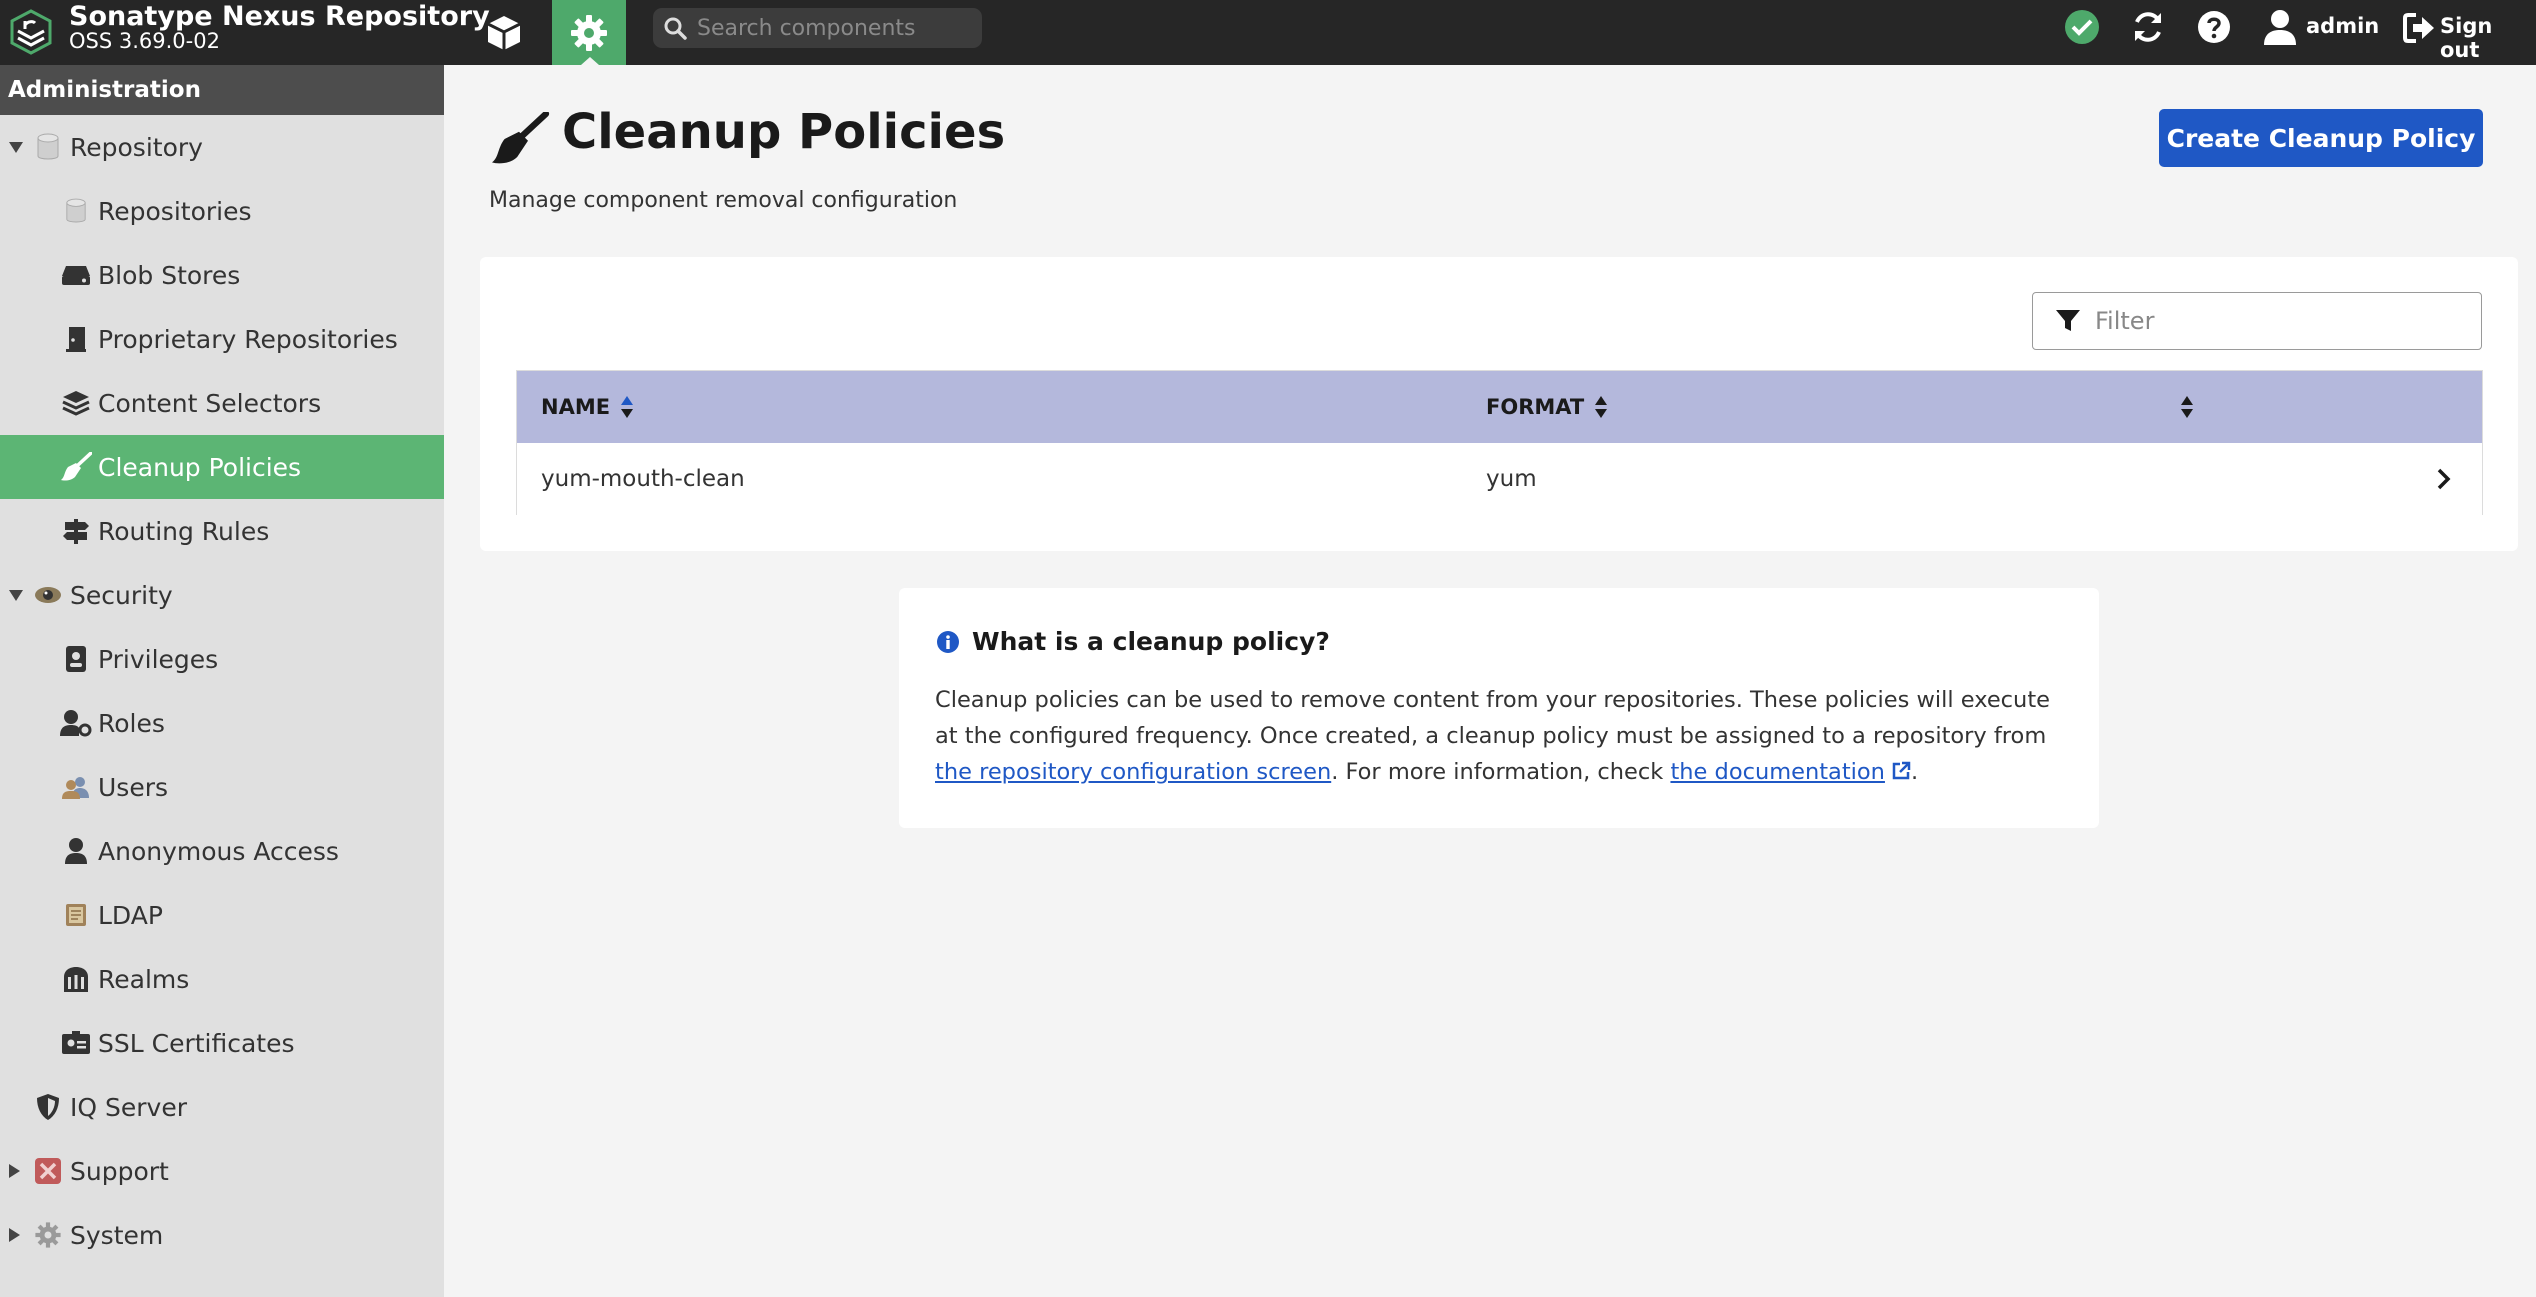 This screenshot has height=1297, width=2536. What do you see at coordinates (248, 339) in the screenshot?
I see `sidebar-item-label: Proprietary Repositories` at bounding box center [248, 339].